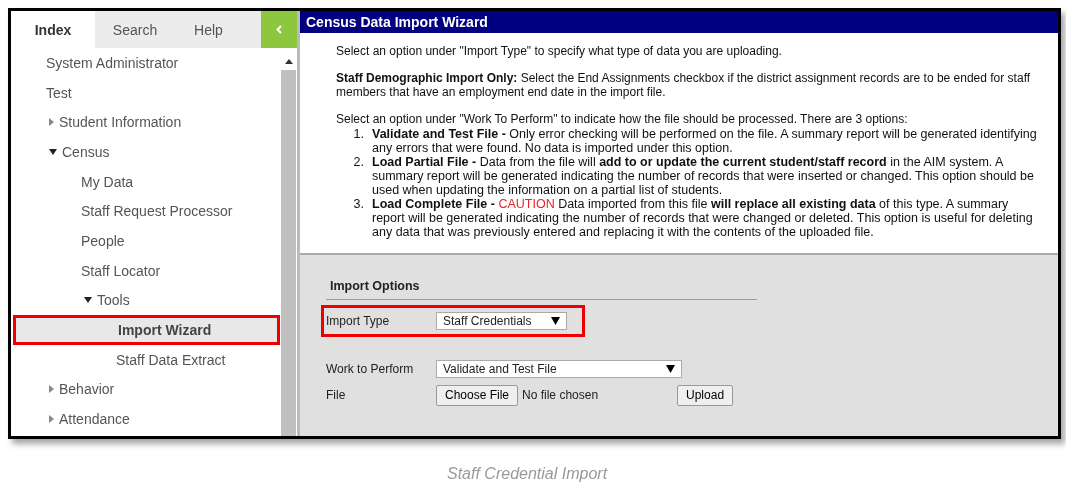 Image resolution: width=1066 pixels, height=495 pixels. Describe the element at coordinates (358, 205) in the screenshot. I see `list-number: 3.` at that location.